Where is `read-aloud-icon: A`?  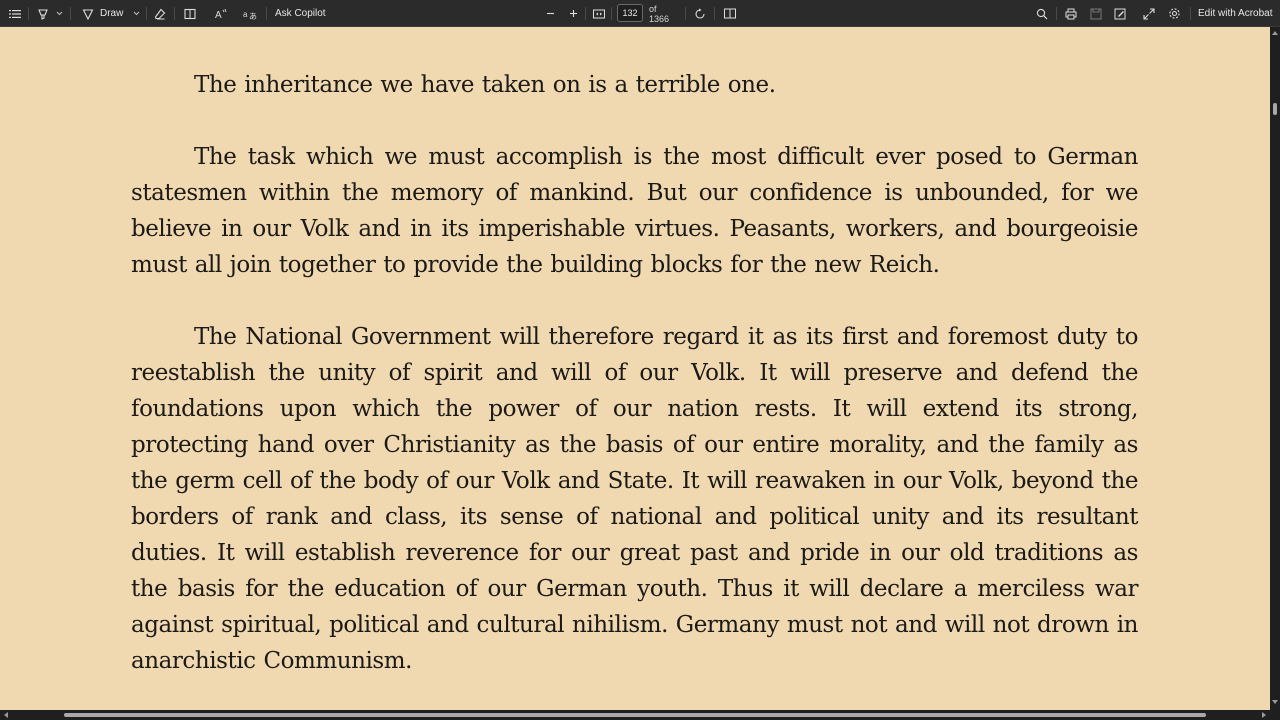 read-aloud-icon: A is located at coordinates (221, 13).